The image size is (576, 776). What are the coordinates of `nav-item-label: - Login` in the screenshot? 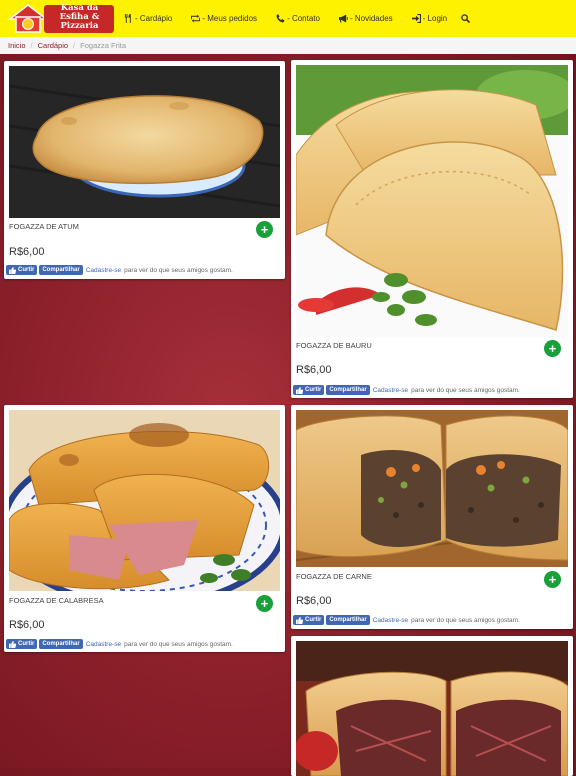 It's located at (435, 18).